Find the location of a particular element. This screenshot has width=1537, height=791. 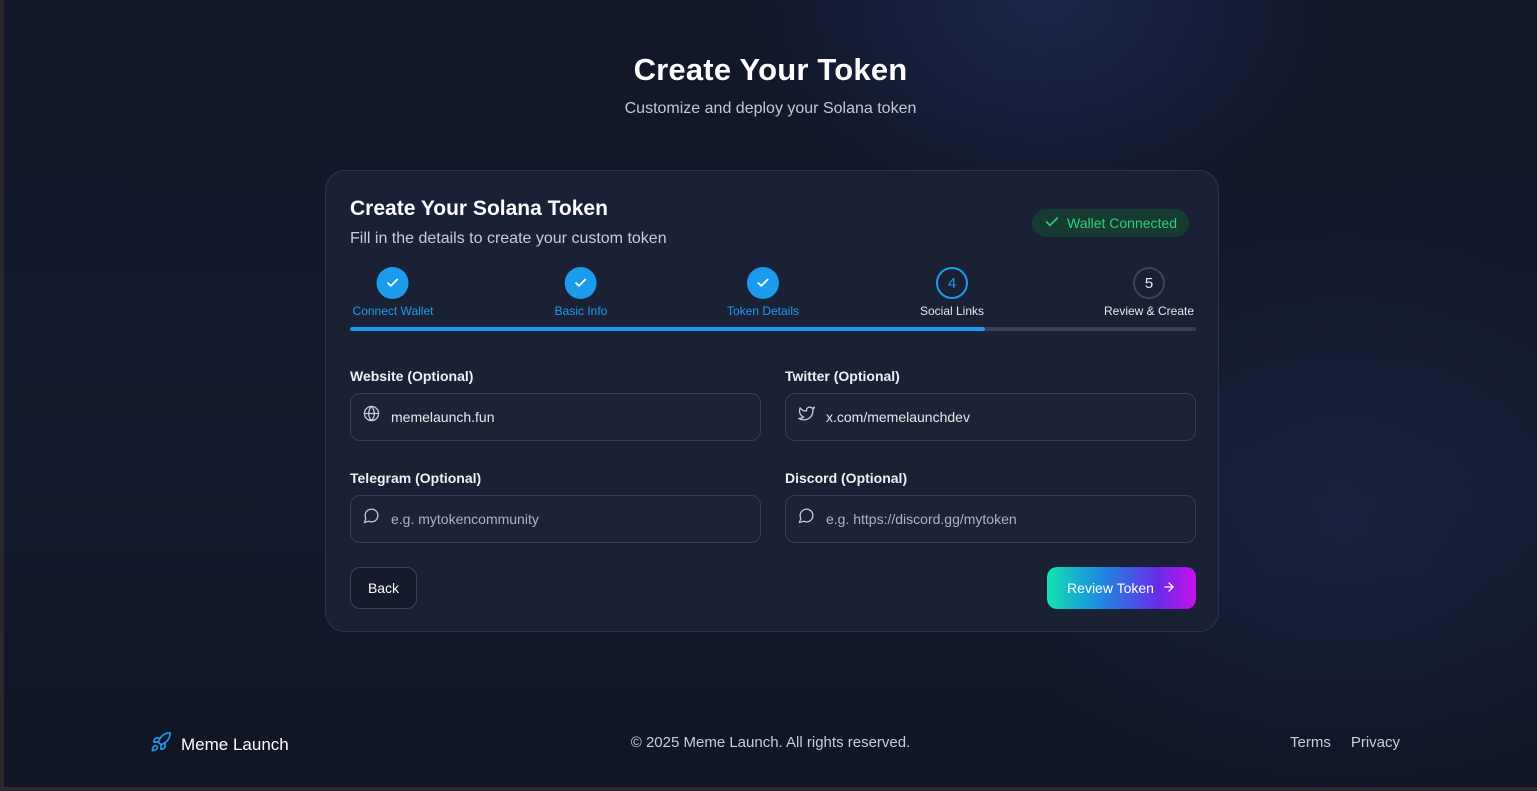

twitter-label: Twitter (Optional) is located at coordinates (842, 376).